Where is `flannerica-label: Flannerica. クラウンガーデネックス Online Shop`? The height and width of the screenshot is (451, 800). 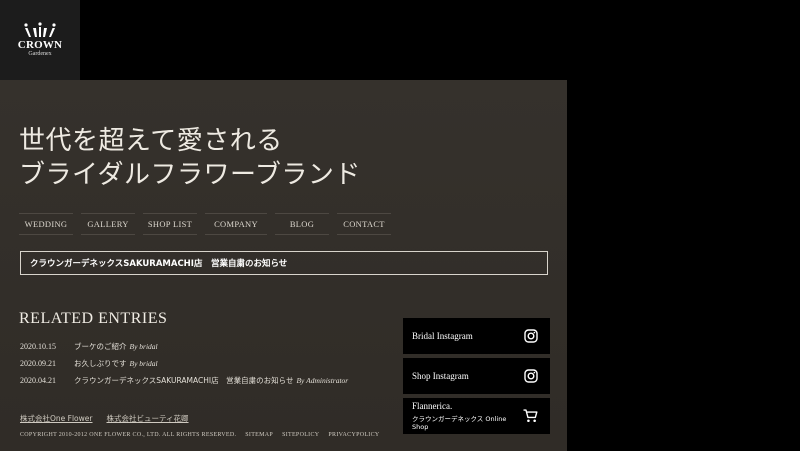 flannerica-label: Flannerica. クラウンガーデネックス Online Shop is located at coordinates (467, 416).